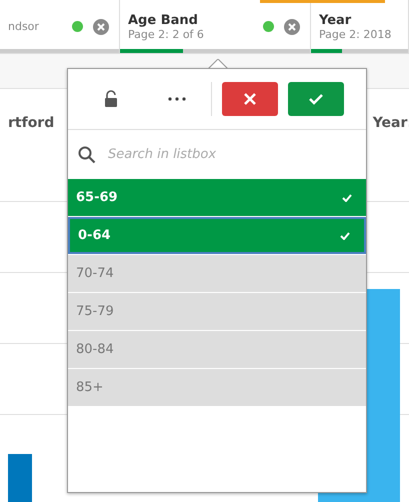 Image resolution: width=409 pixels, height=502 pixels. Describe the element at coordinates (355, 34) in the screenshot. I see `field-values: Page 2: 2018` at that location.